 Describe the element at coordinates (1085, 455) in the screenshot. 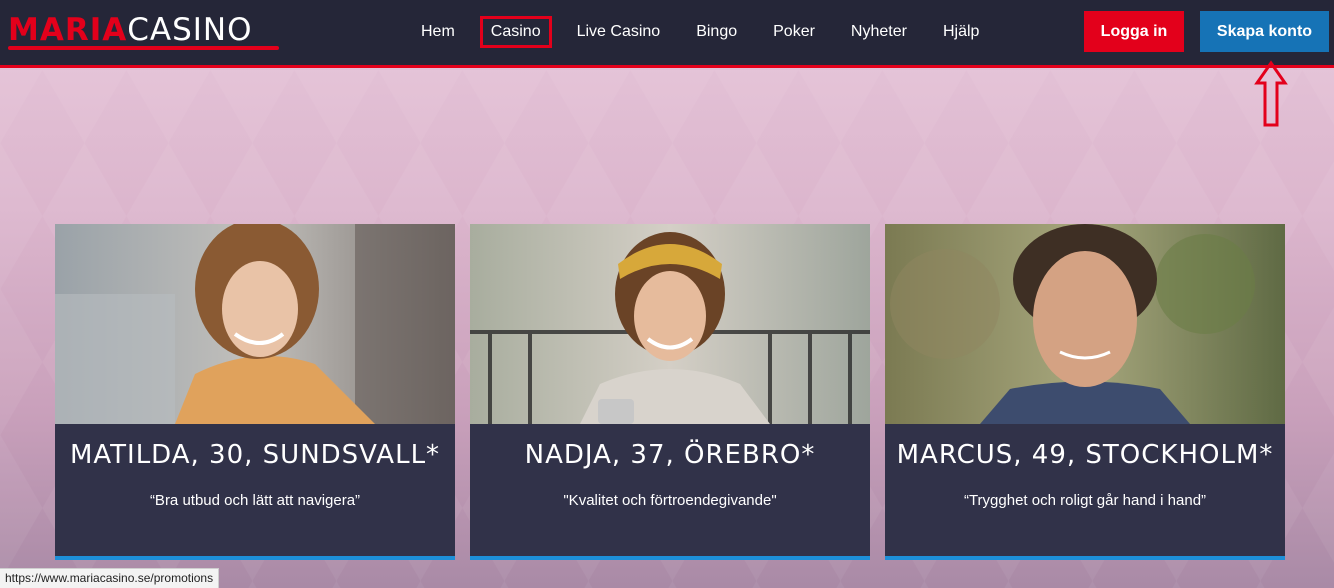

I see `card-name: MARCUS, 49, STOCKHOLM*` at that location.